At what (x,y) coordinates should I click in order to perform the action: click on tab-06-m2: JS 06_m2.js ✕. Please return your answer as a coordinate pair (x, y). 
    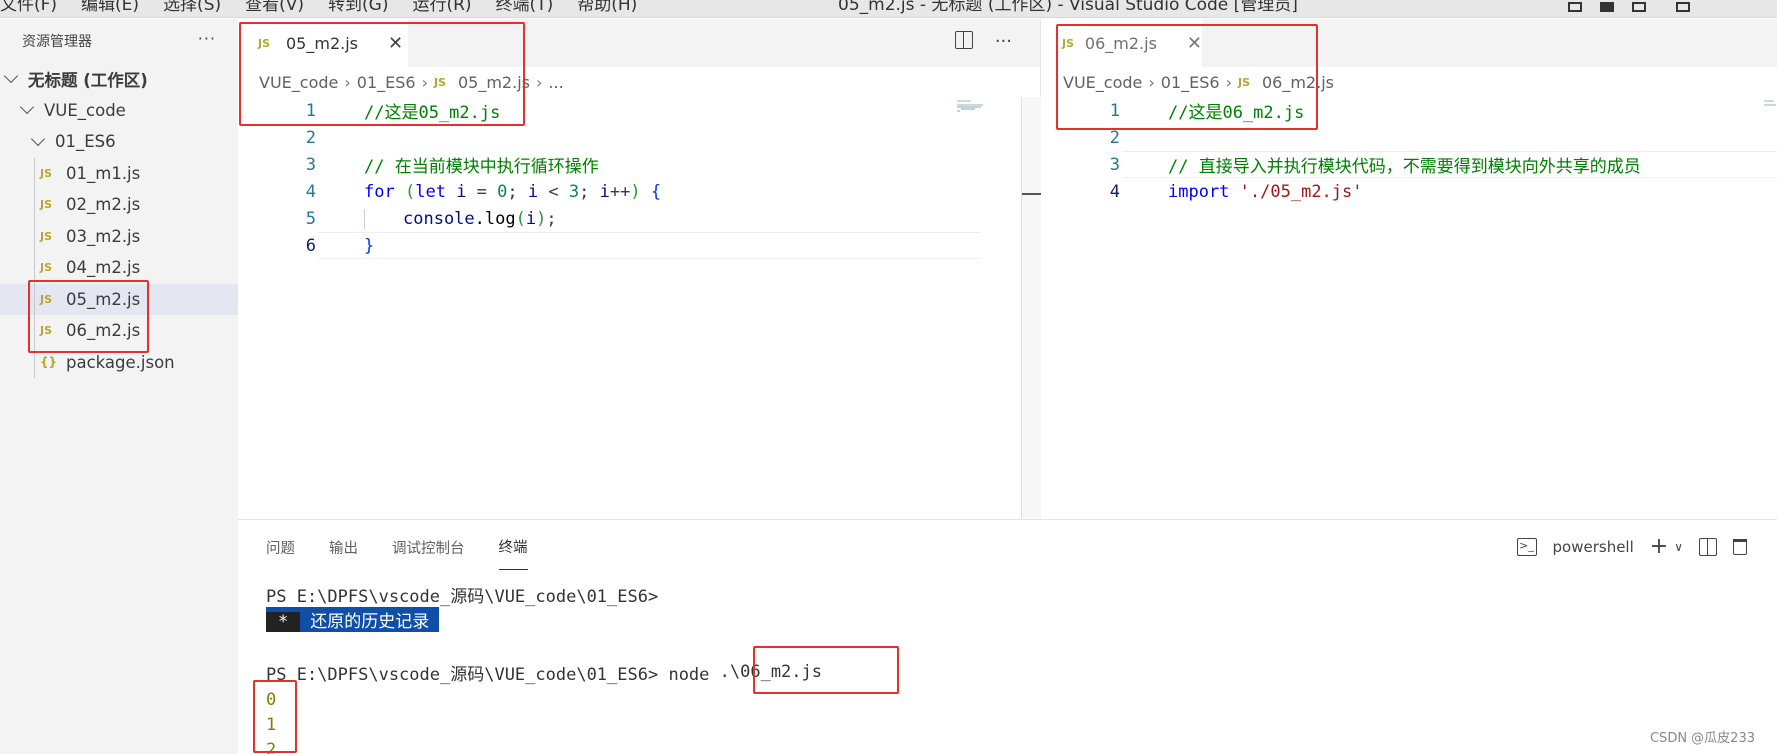
    Looking at the image, I should click on (1122, 43).